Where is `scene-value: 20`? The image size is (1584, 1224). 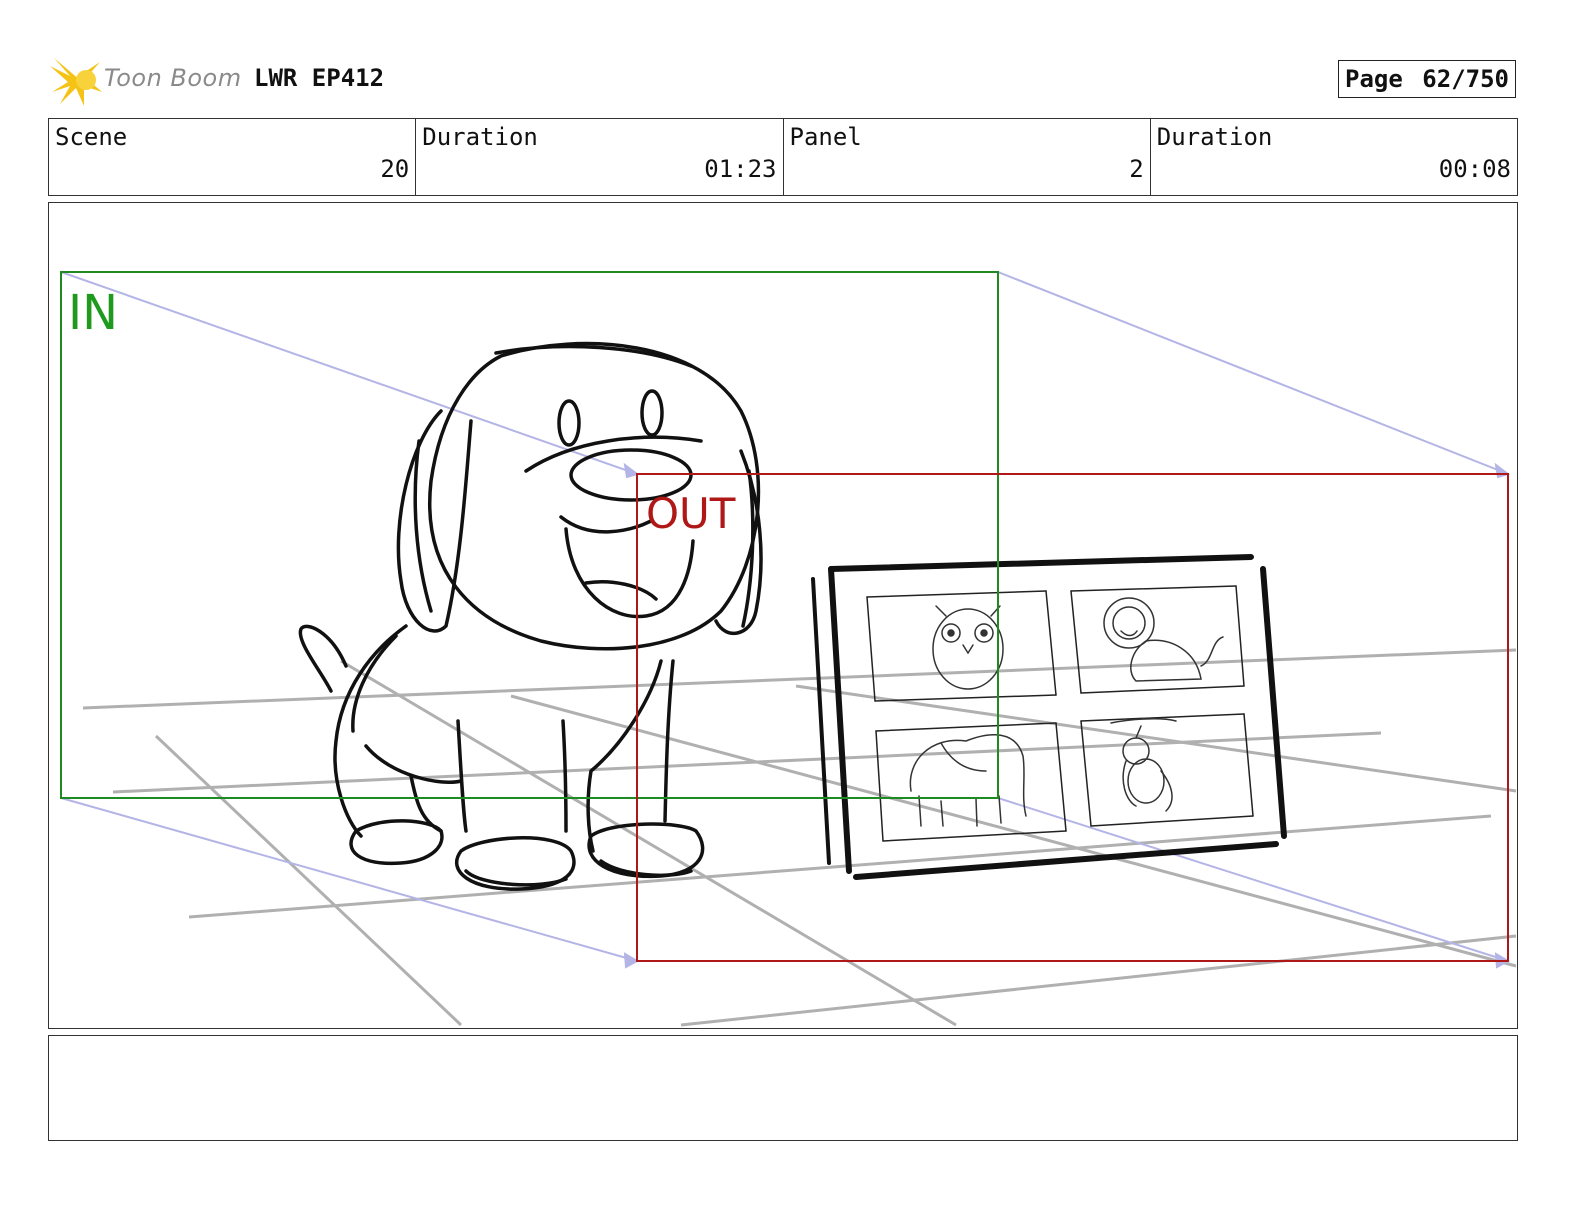 scene-value: 20 is located at coordinates (395, 169).